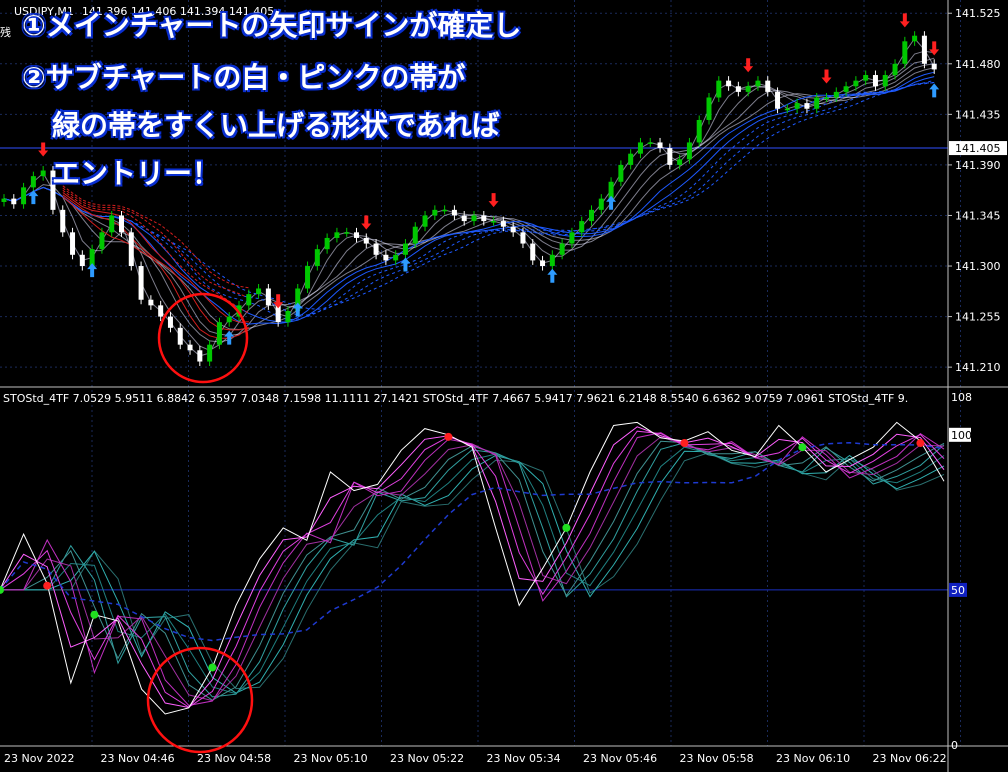 The image size is (1008, 772). What do you see at coordinates (978, 114) in the screenshot?
I see `price-tick-label: 141.435` at bounding box center [978, 114].